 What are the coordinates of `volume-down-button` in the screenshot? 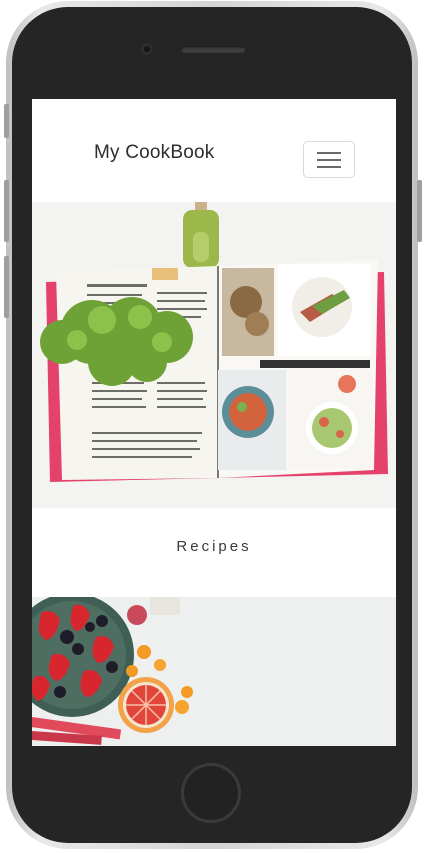 It's located at (6, 287).